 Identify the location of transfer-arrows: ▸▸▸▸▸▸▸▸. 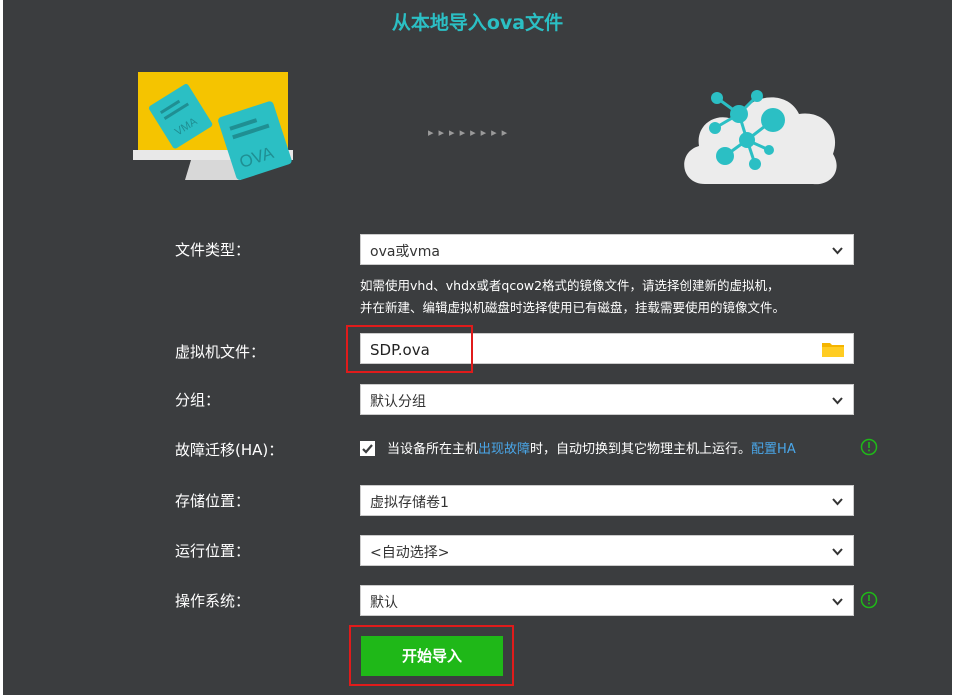
(470, 132).